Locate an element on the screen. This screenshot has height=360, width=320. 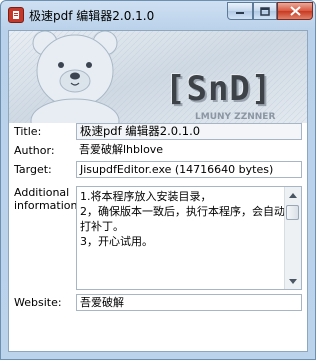
target-label: Target: is located at coordinates (33, 169).